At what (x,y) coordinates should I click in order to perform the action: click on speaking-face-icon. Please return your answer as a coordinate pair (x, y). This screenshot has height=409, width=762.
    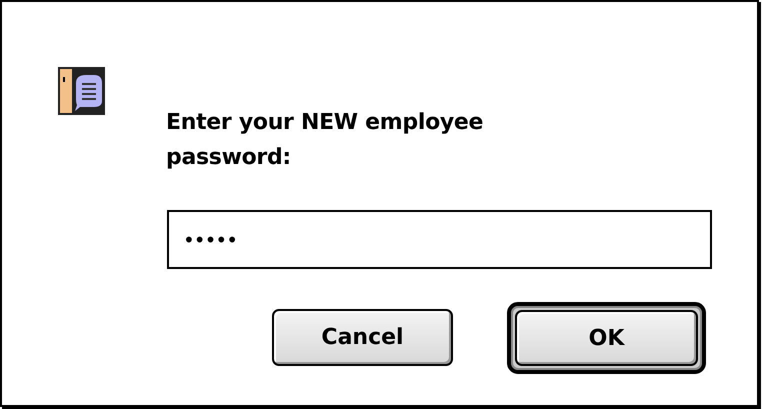
    Looking at the image, I should click on (81, 91).